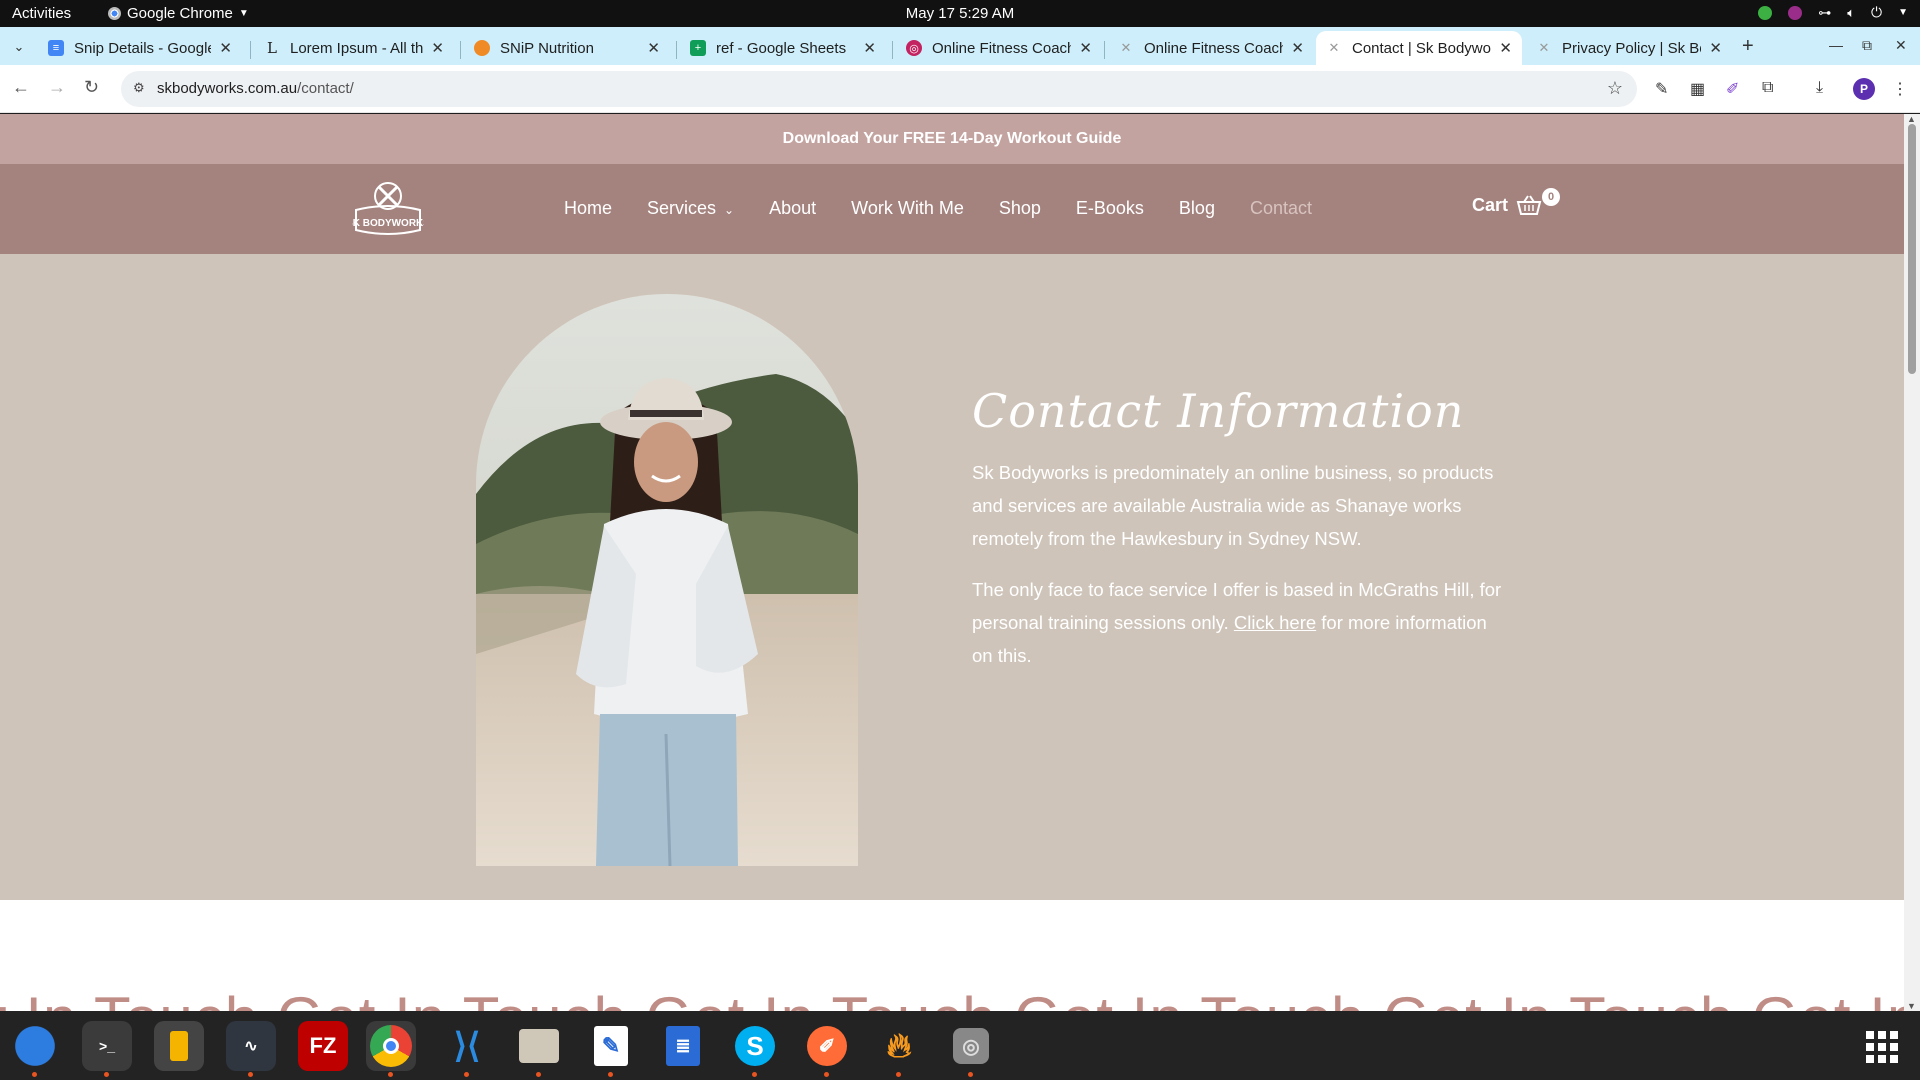 The width and height of the screenshot is (1920, 1080). I want to click on tab-title: Contact | Sk Bodywo, so click(1421, 48).